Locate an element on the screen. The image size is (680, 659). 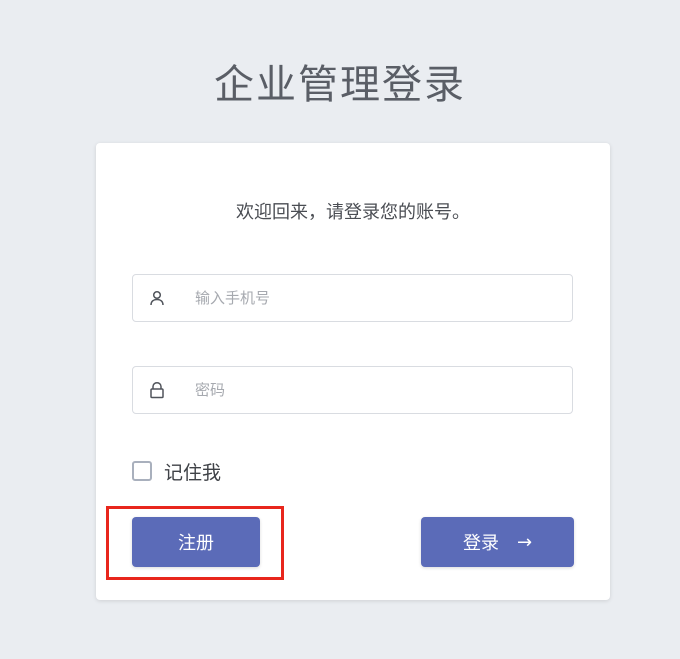
password-field is located at coordinates (352, 390).